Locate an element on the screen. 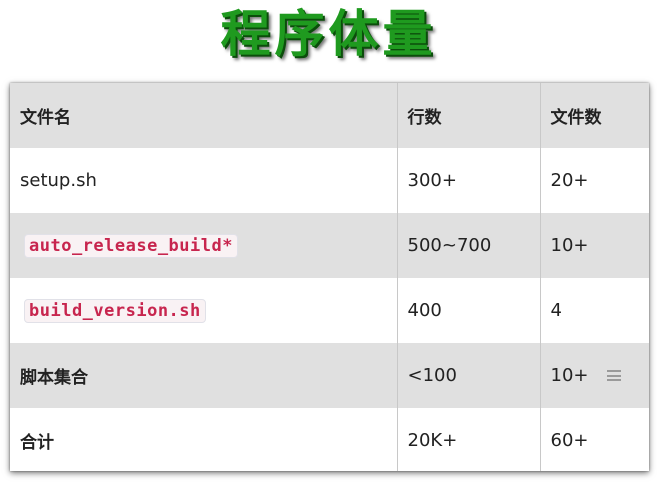 The height and width of the screenshot is (483, 657). cell-filename: auto_release_build* is located at coordinates (204, 245).